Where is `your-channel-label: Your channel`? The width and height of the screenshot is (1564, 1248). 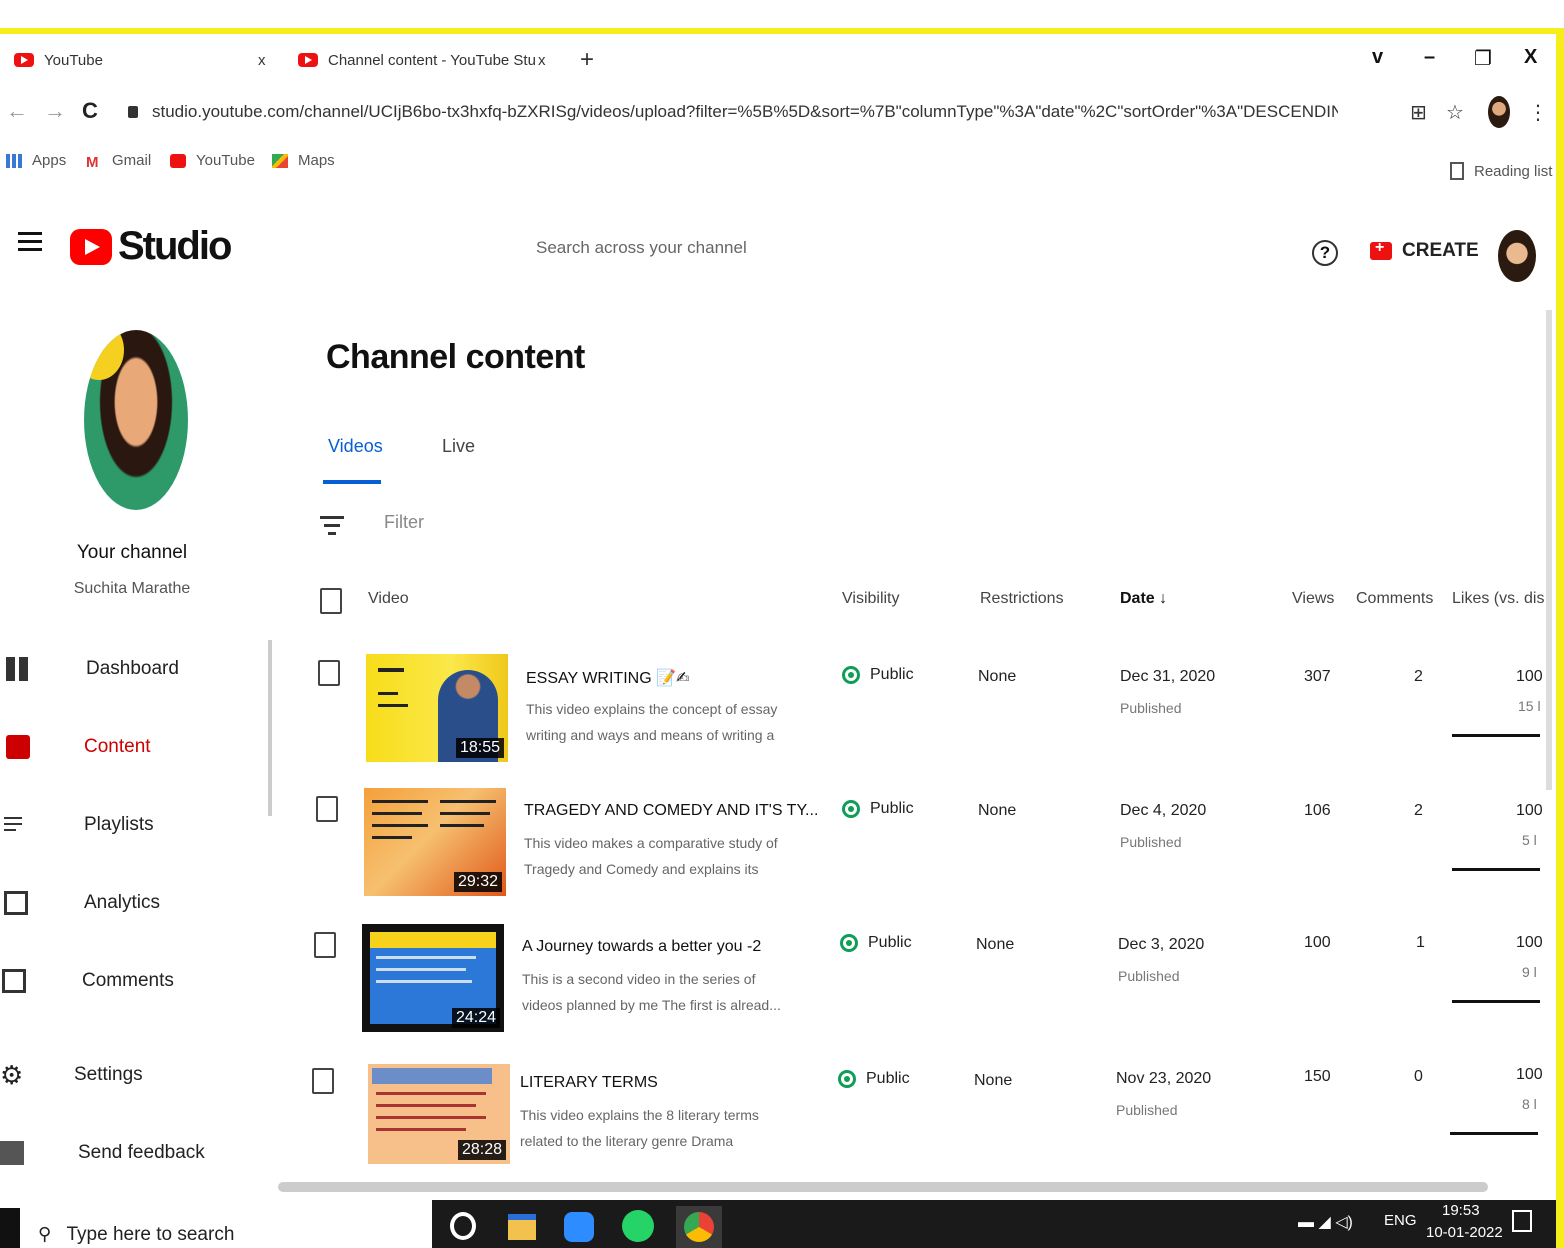
your-channel-label: Your channel is located at coordinates (132, 552).